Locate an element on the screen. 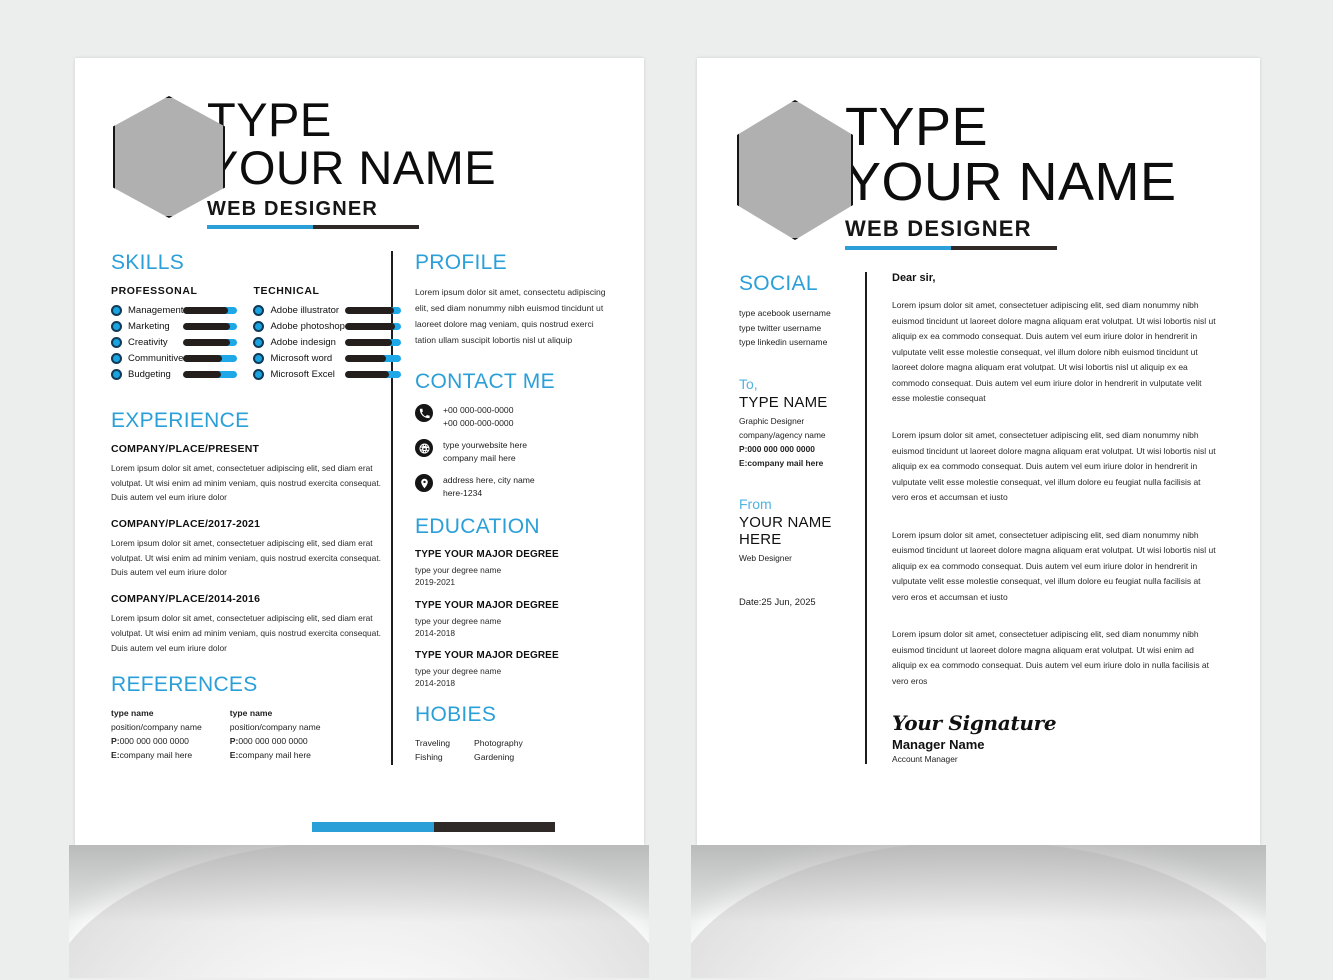  page1-role-rule is located at coordinates (313, 226).